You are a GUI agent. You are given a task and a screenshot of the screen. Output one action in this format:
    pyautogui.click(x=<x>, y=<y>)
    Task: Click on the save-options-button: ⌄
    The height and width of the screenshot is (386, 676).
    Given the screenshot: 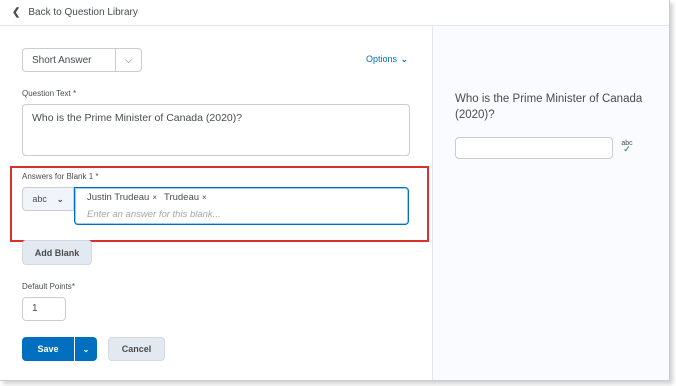 What is the action you would take?
    pyautogui.click(x=85, y=349)
    